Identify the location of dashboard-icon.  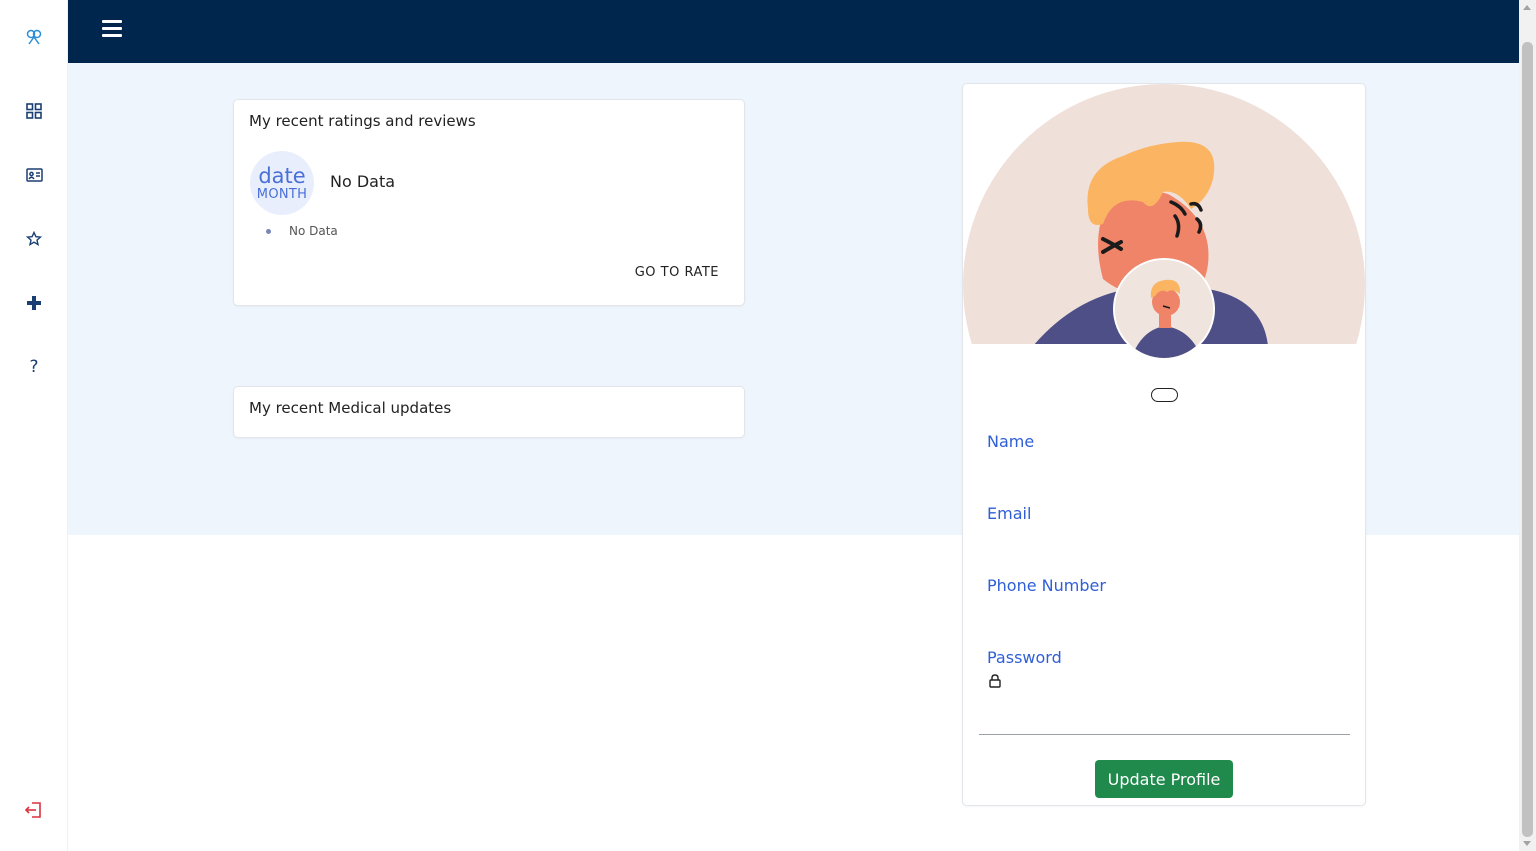
(34, 111).